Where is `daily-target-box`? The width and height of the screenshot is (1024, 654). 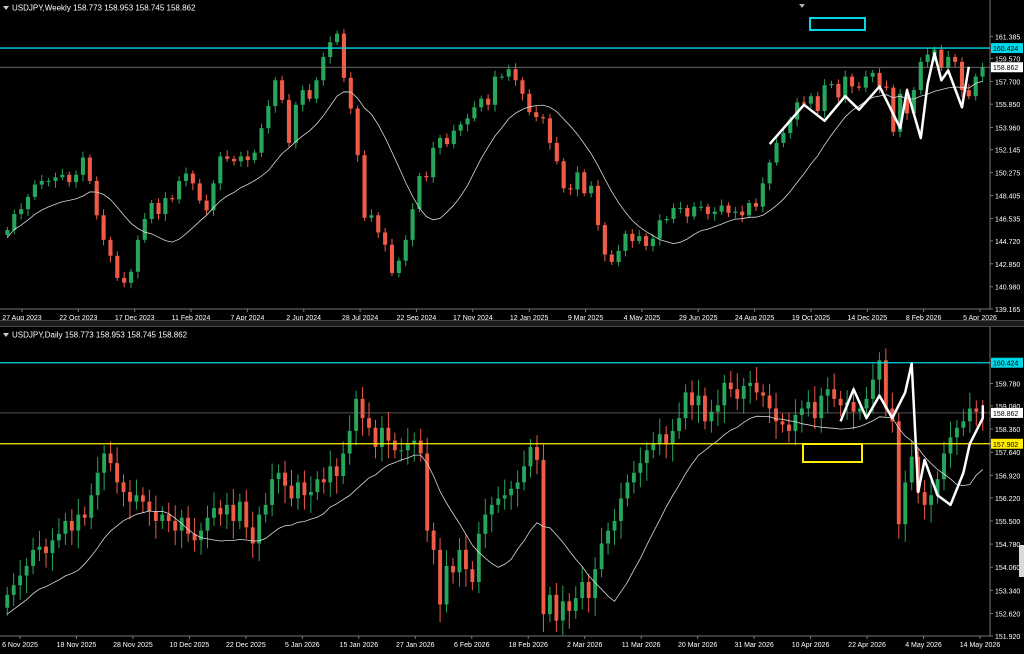
daily-target-box is located at coordinates (832, 453).